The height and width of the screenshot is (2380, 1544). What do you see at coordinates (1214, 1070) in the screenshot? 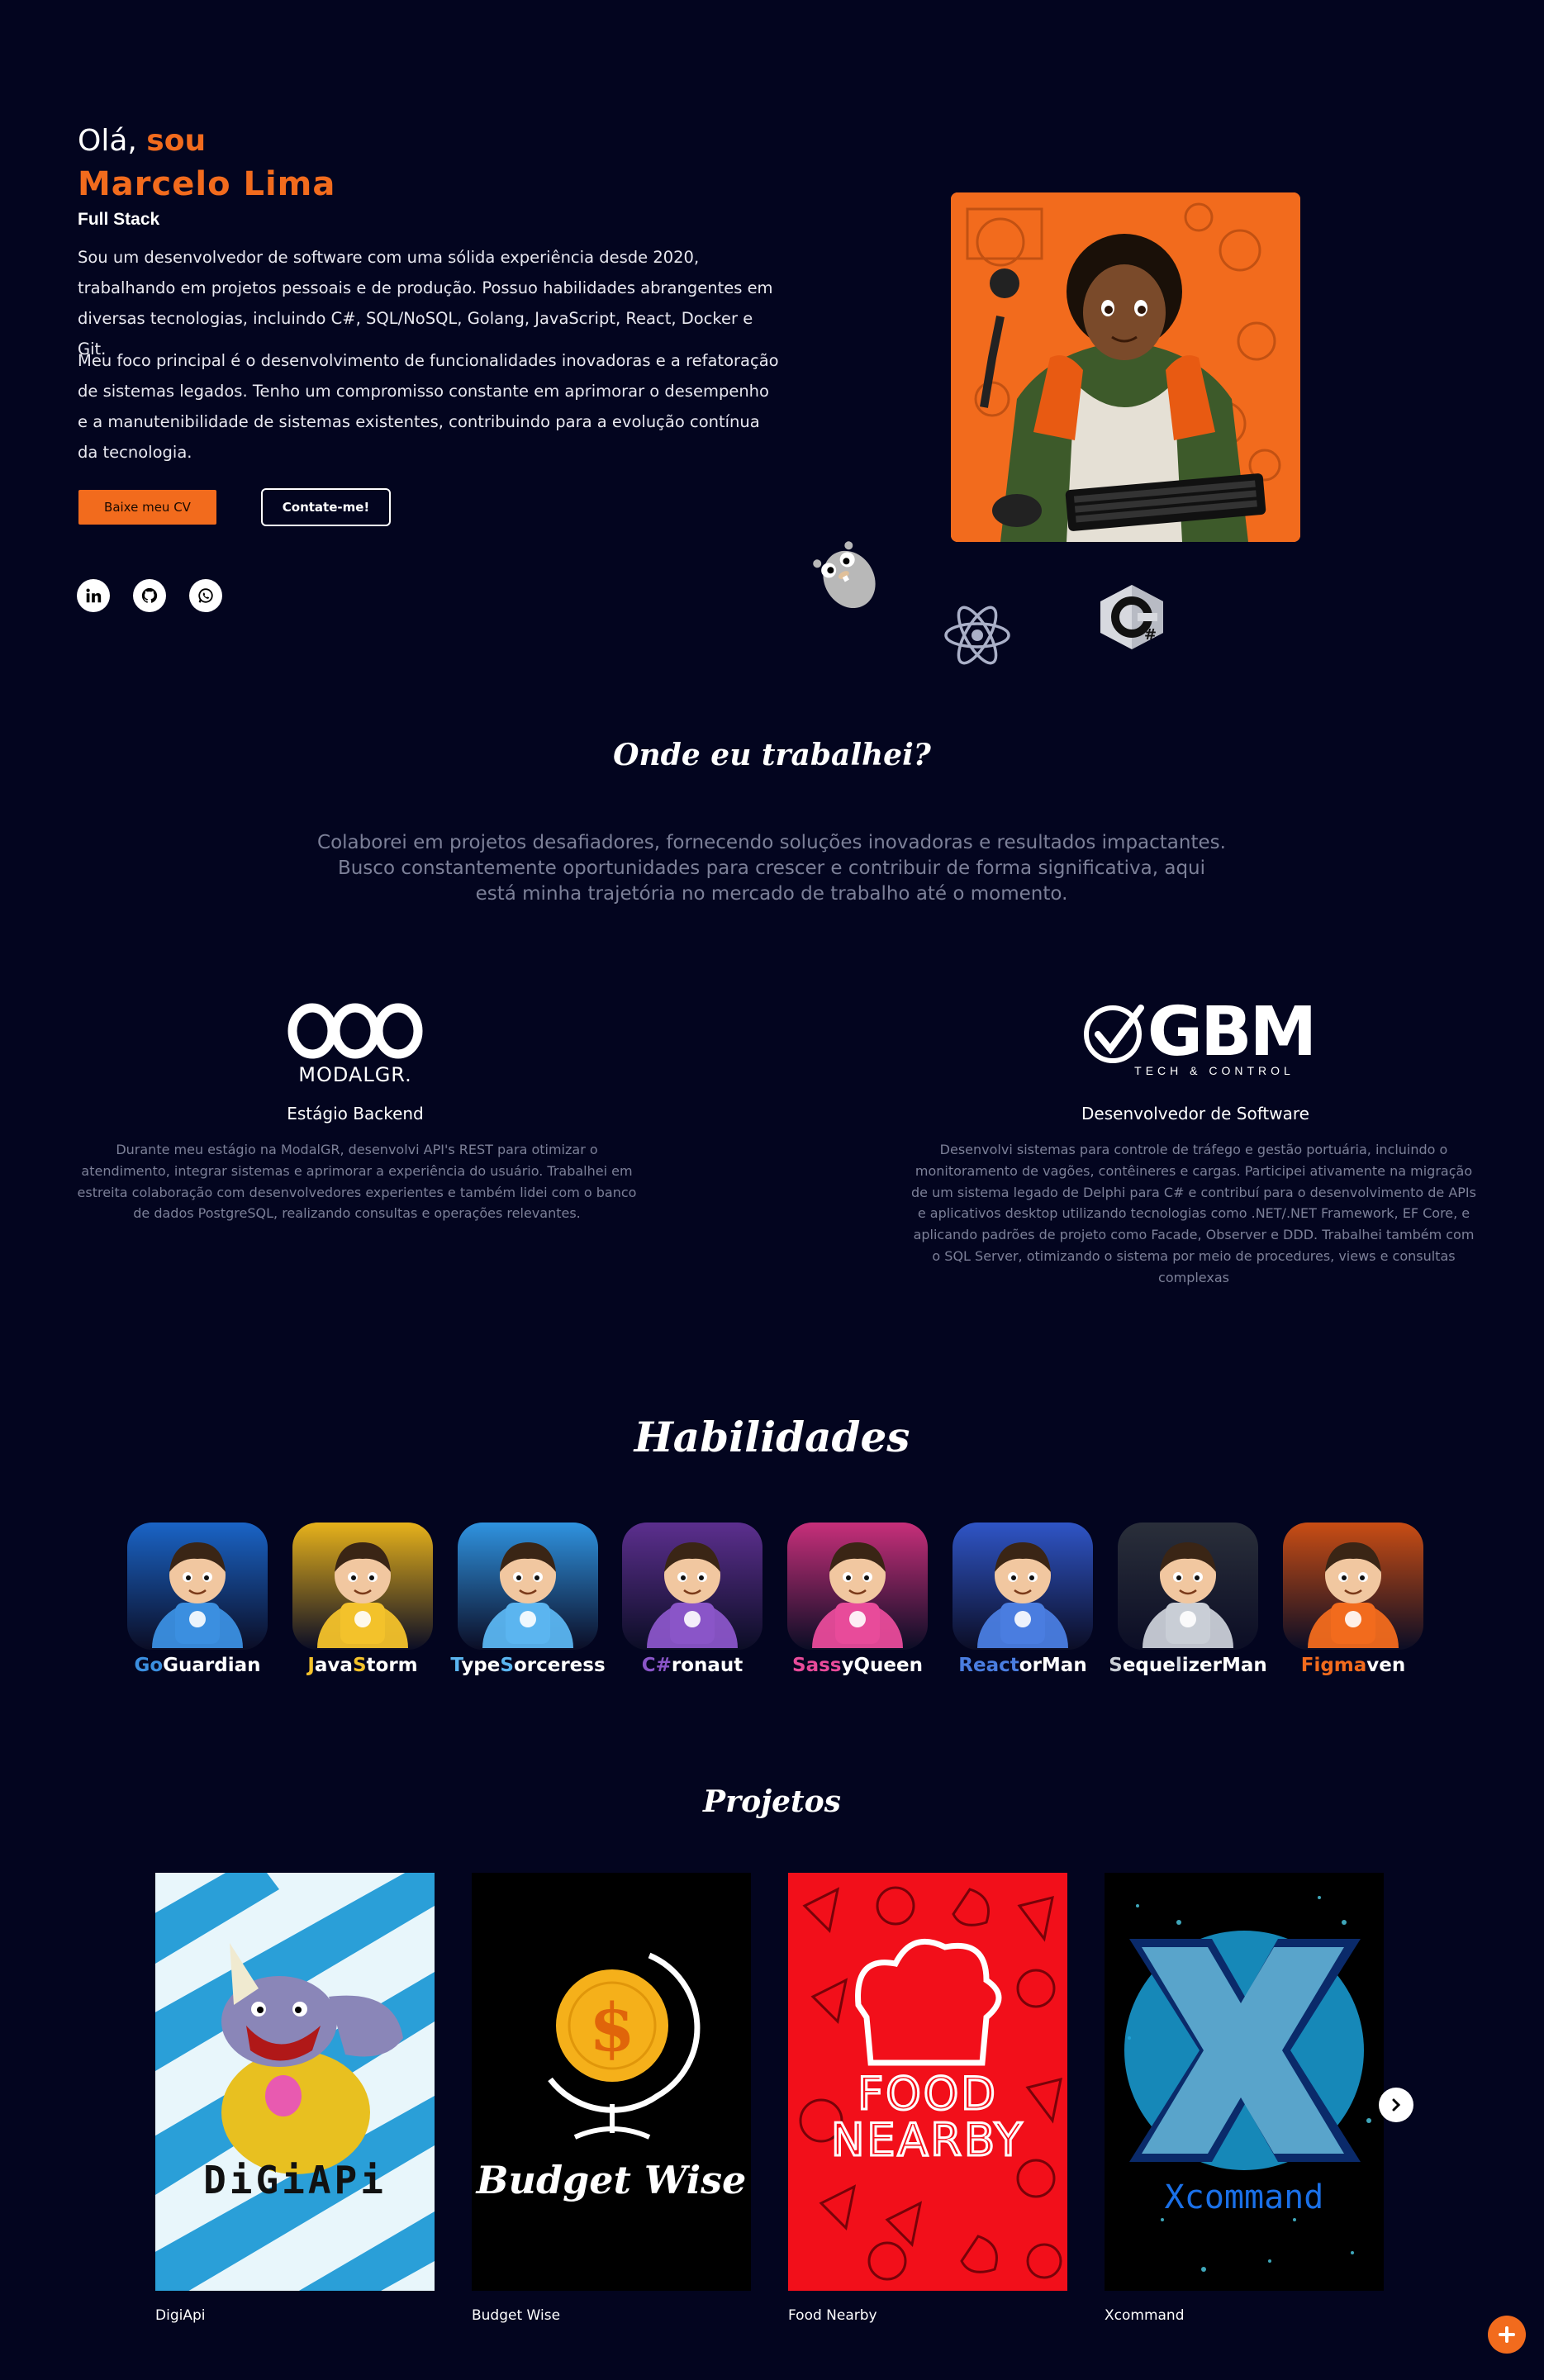
I see `gbm-logo-subtext: TECH & CONTROL` at bounding box center [1214, 1070].